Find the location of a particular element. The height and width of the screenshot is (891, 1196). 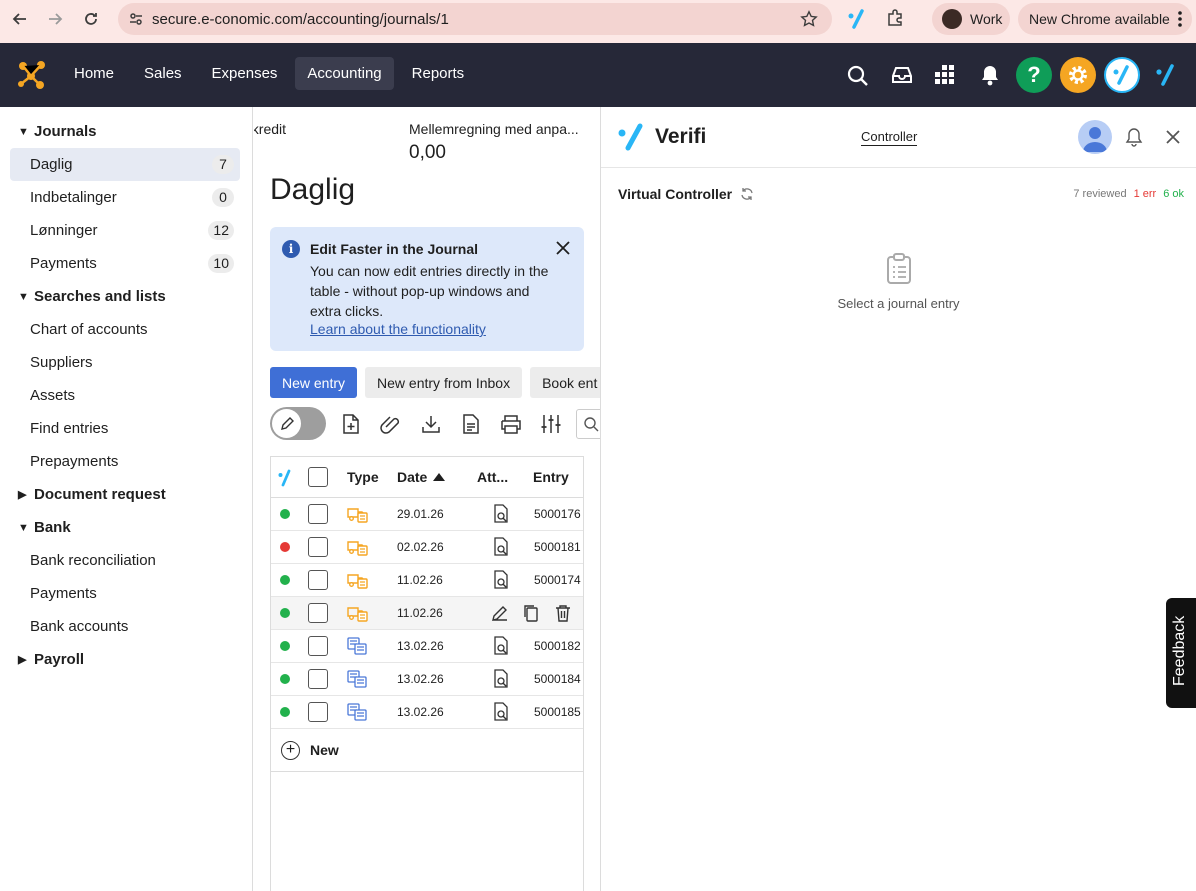

delete-entry-button is located at coordinates (563, 613).